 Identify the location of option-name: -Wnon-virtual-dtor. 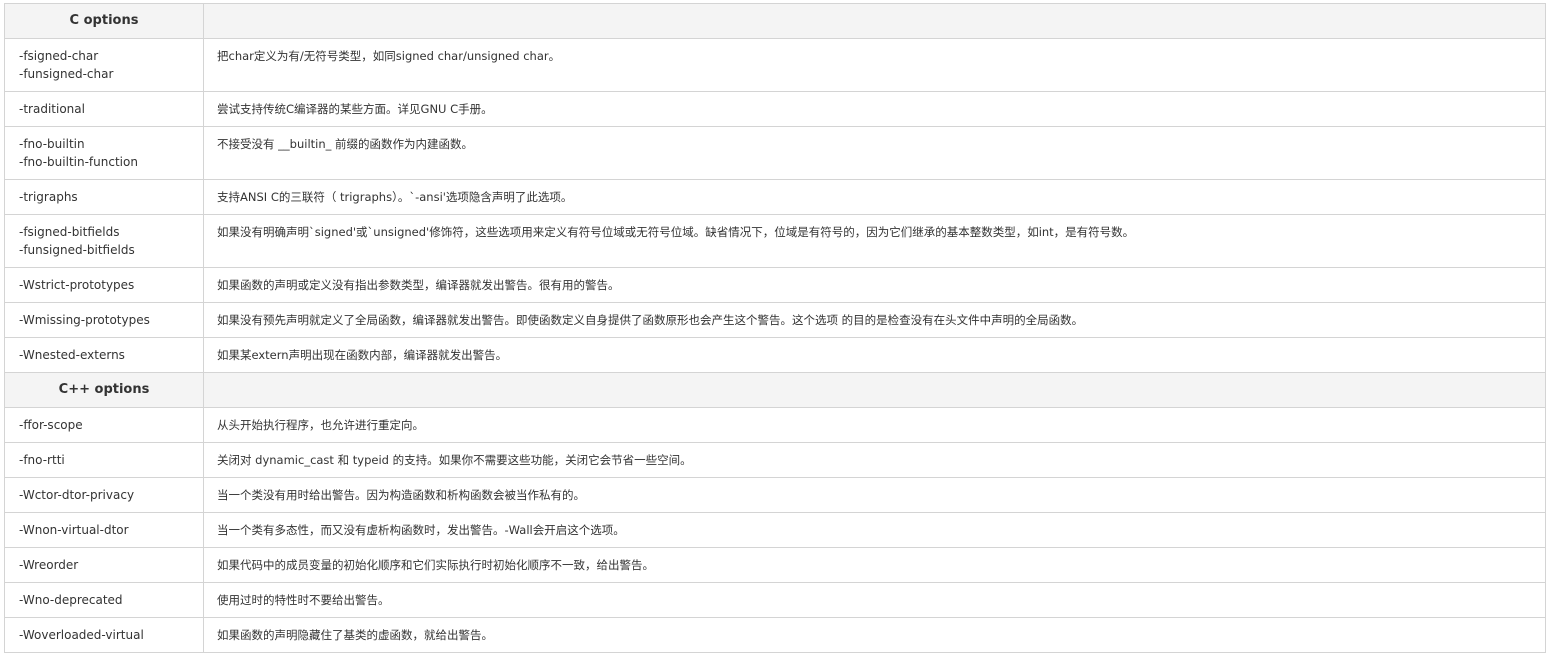
(74, 530).